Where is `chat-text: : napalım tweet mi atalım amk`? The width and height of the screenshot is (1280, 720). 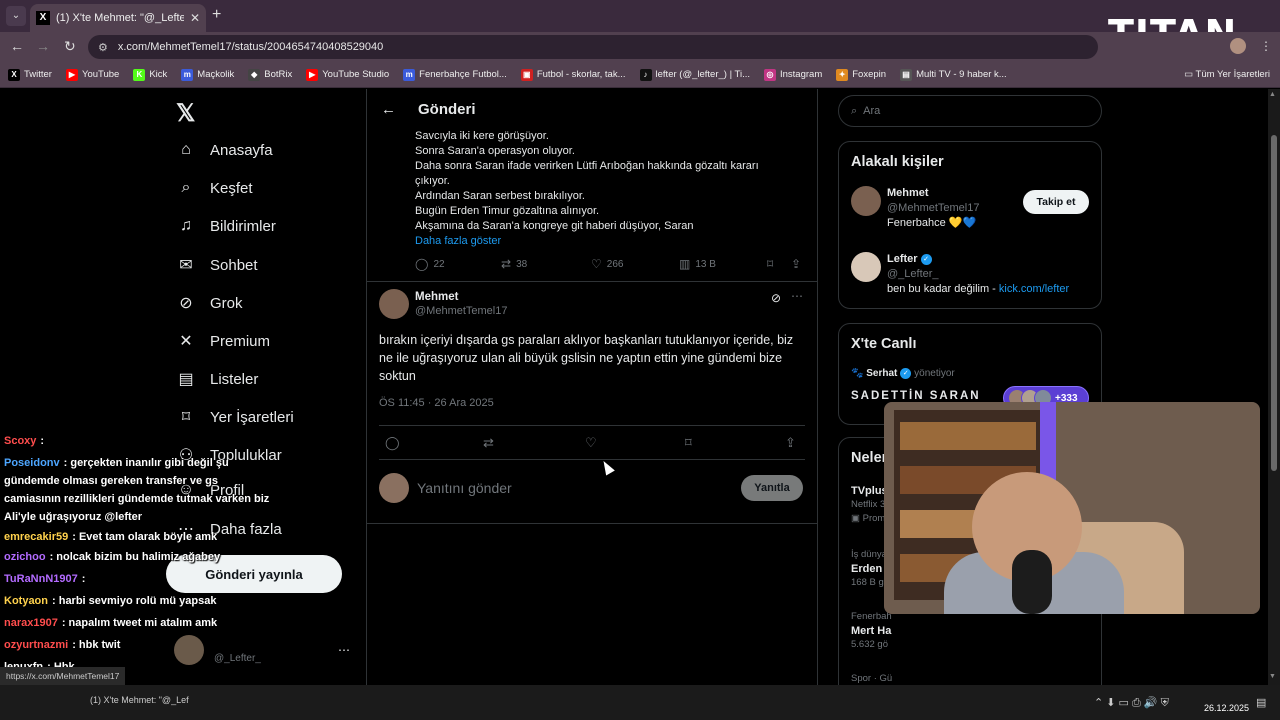 chat-text: : napalım tweet mi atalım amk is located at coordinates (139, 623).